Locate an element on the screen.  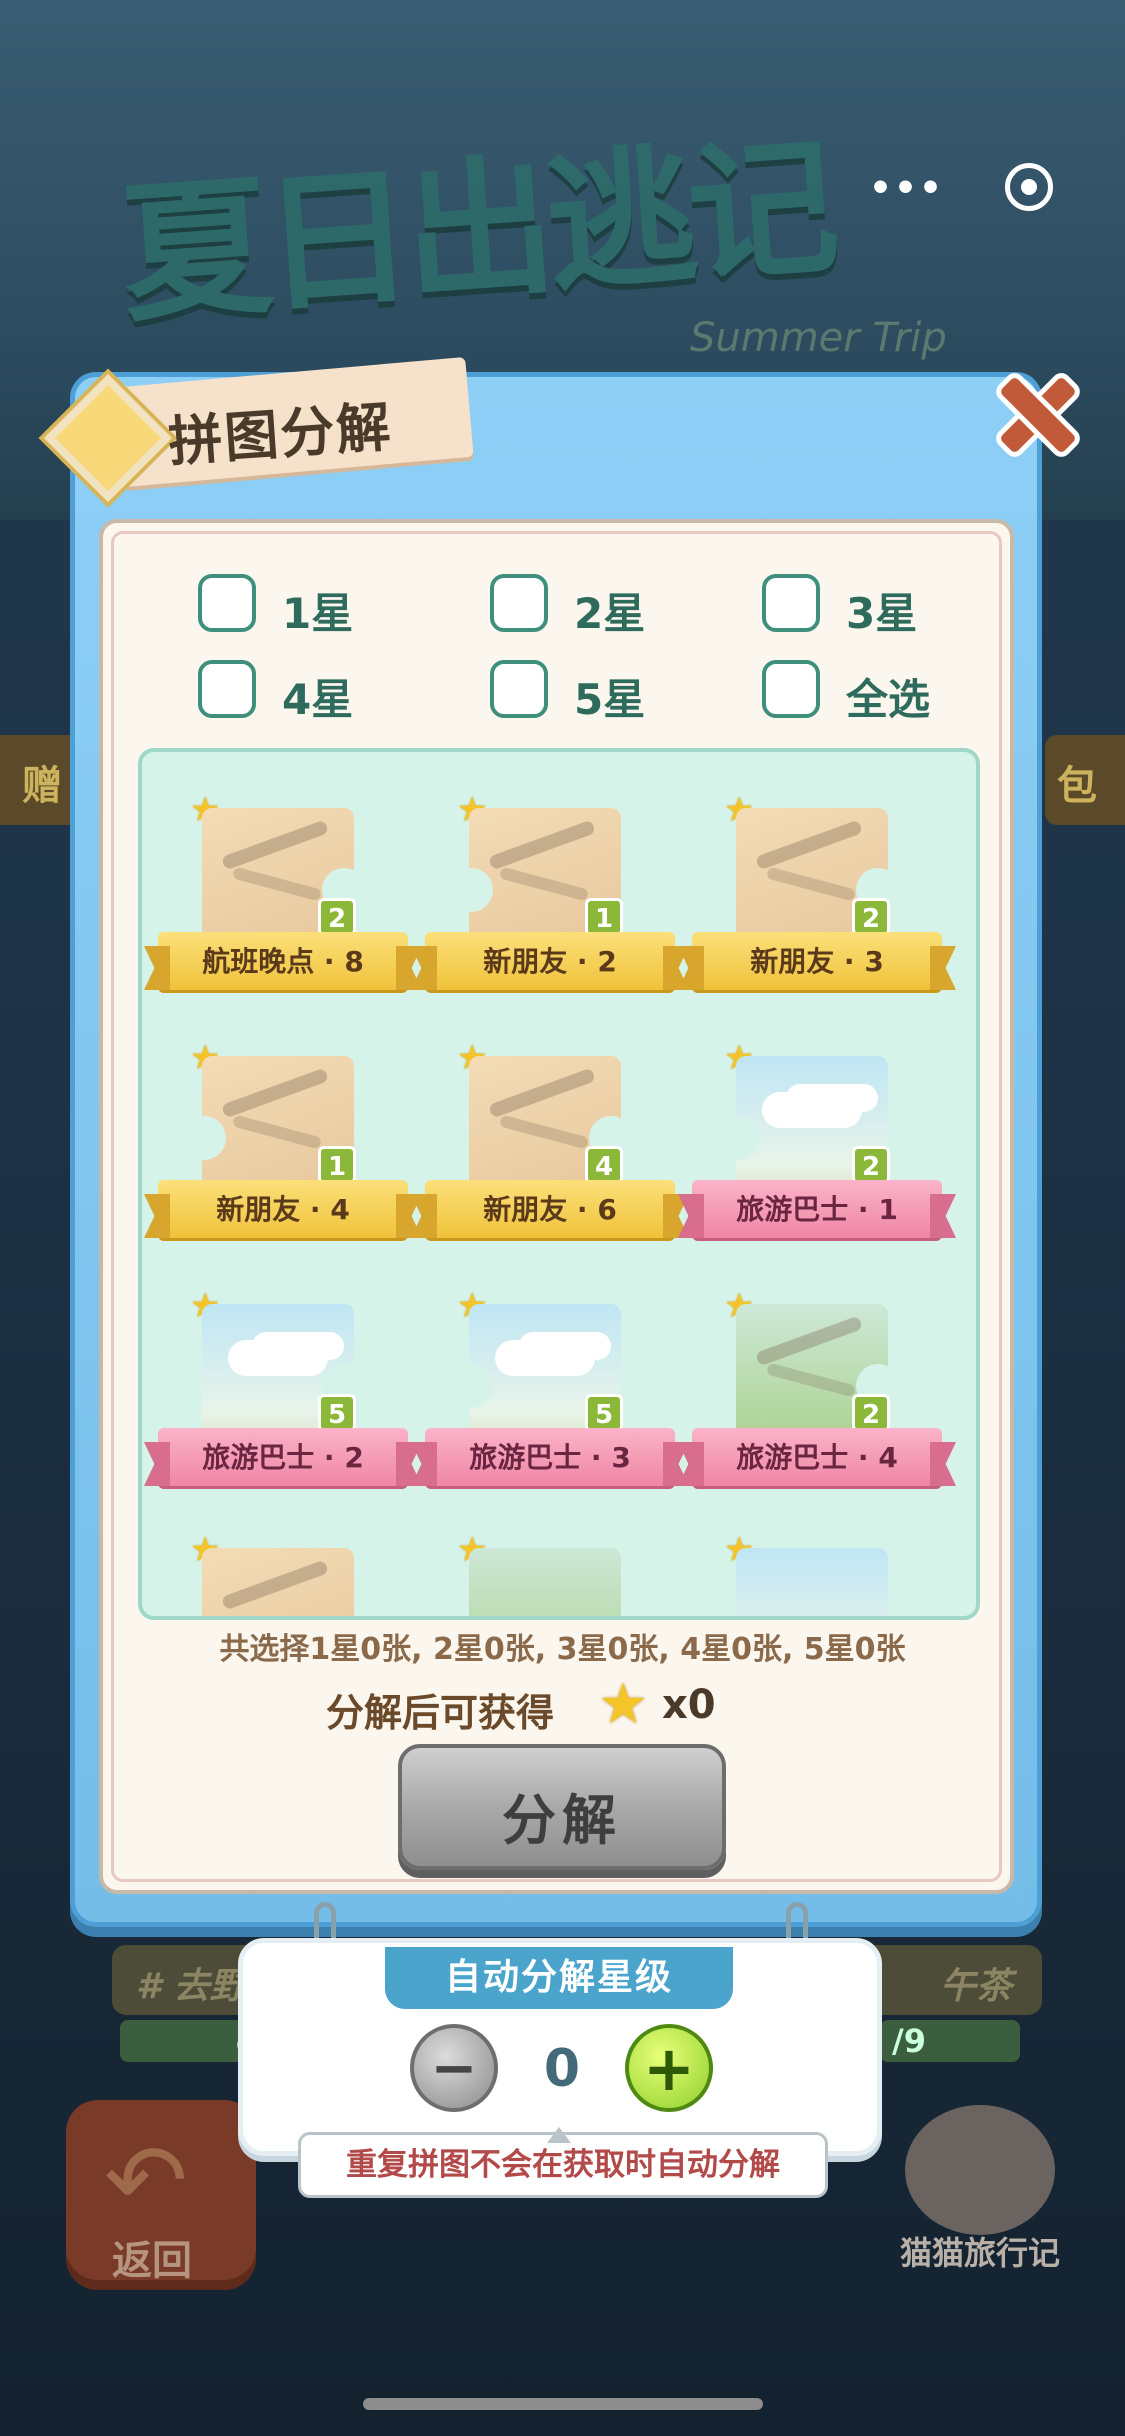
more-dots-icon: ••• is located at coordinates (906, 188).